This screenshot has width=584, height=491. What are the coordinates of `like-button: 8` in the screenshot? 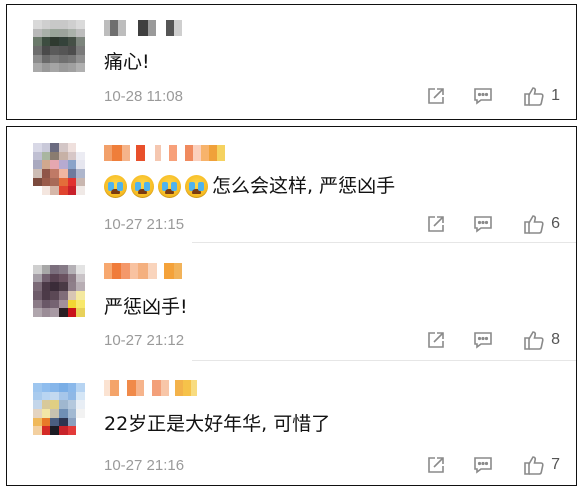 It's located at (541, 340).